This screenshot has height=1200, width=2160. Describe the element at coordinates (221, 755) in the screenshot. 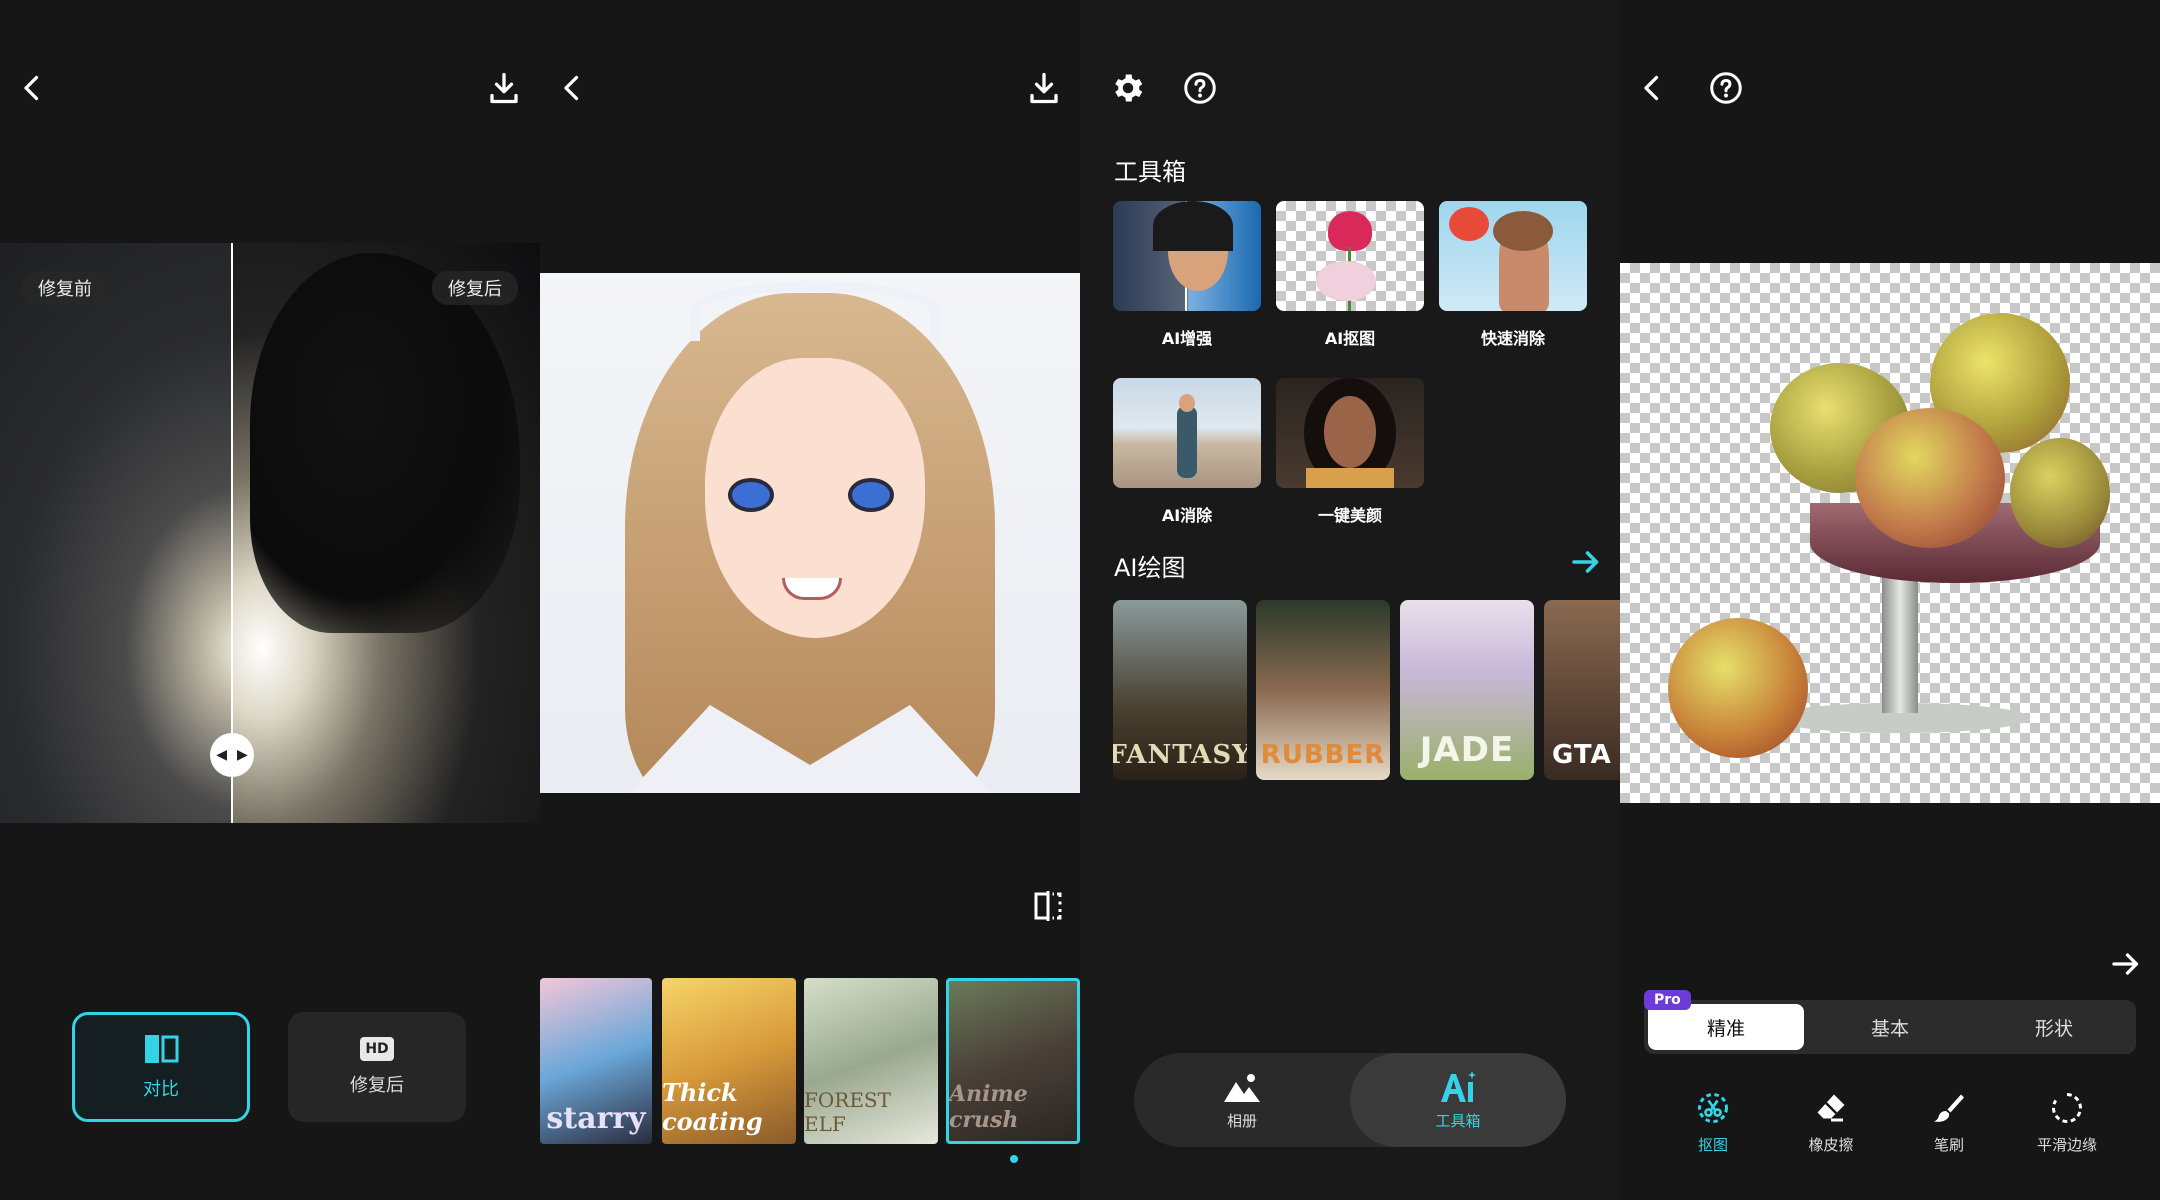

I see `arrow-left-icon: ◀` at that location.